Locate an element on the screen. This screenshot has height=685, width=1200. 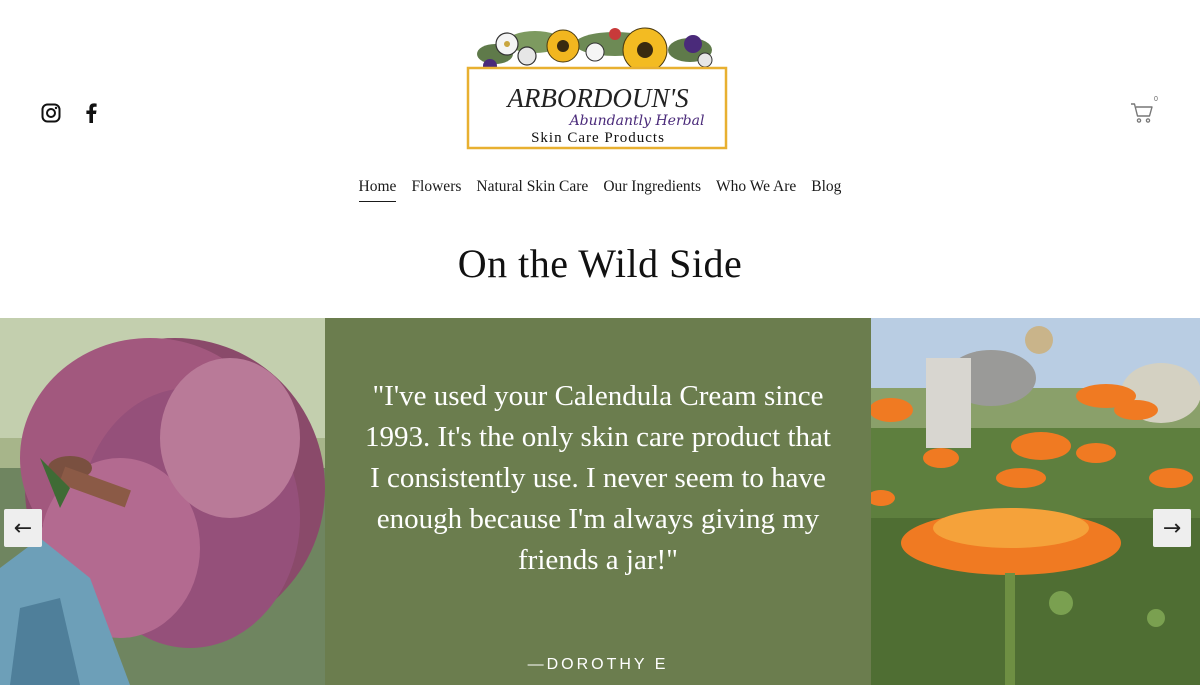
arrow-left-icon: ← is located at coordinates (23, 528).